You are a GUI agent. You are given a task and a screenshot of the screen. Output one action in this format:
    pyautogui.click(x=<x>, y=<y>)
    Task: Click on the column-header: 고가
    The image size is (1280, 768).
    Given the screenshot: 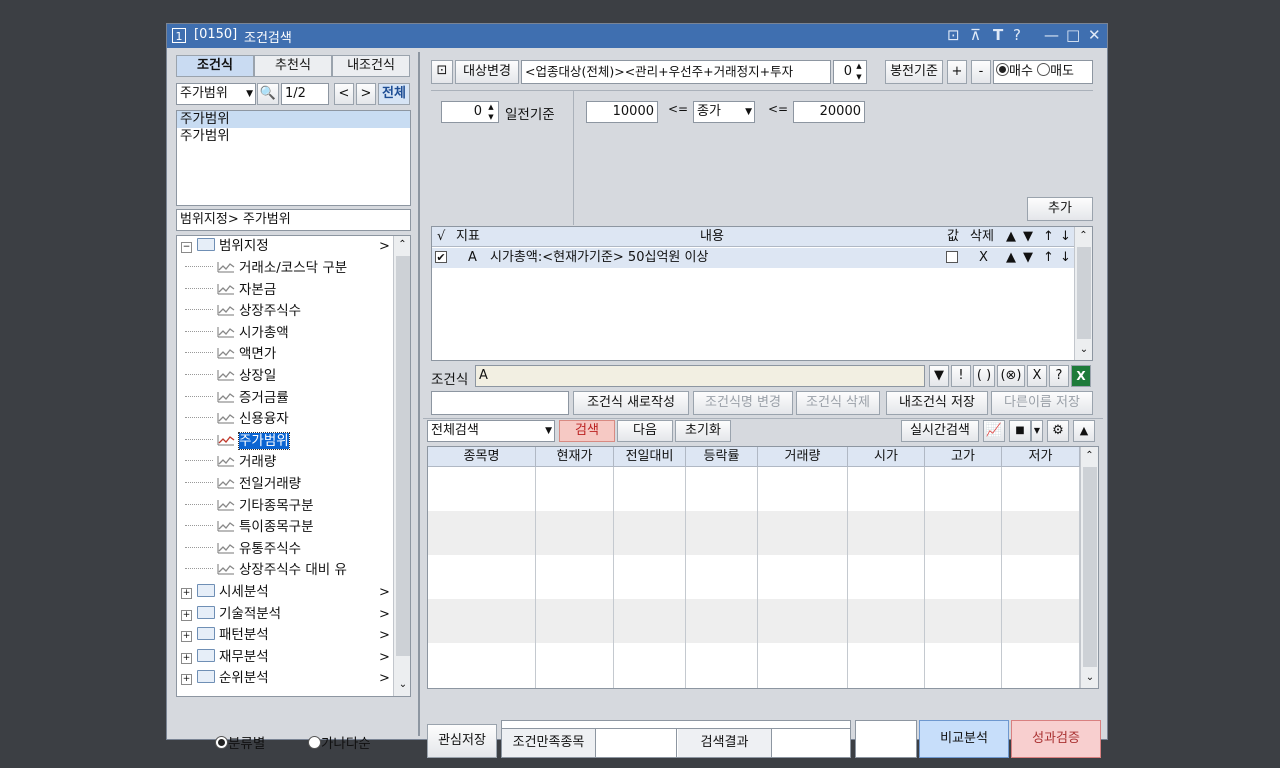 What is the action you would take?
    pyautogui.click(x=963, y=457)
    